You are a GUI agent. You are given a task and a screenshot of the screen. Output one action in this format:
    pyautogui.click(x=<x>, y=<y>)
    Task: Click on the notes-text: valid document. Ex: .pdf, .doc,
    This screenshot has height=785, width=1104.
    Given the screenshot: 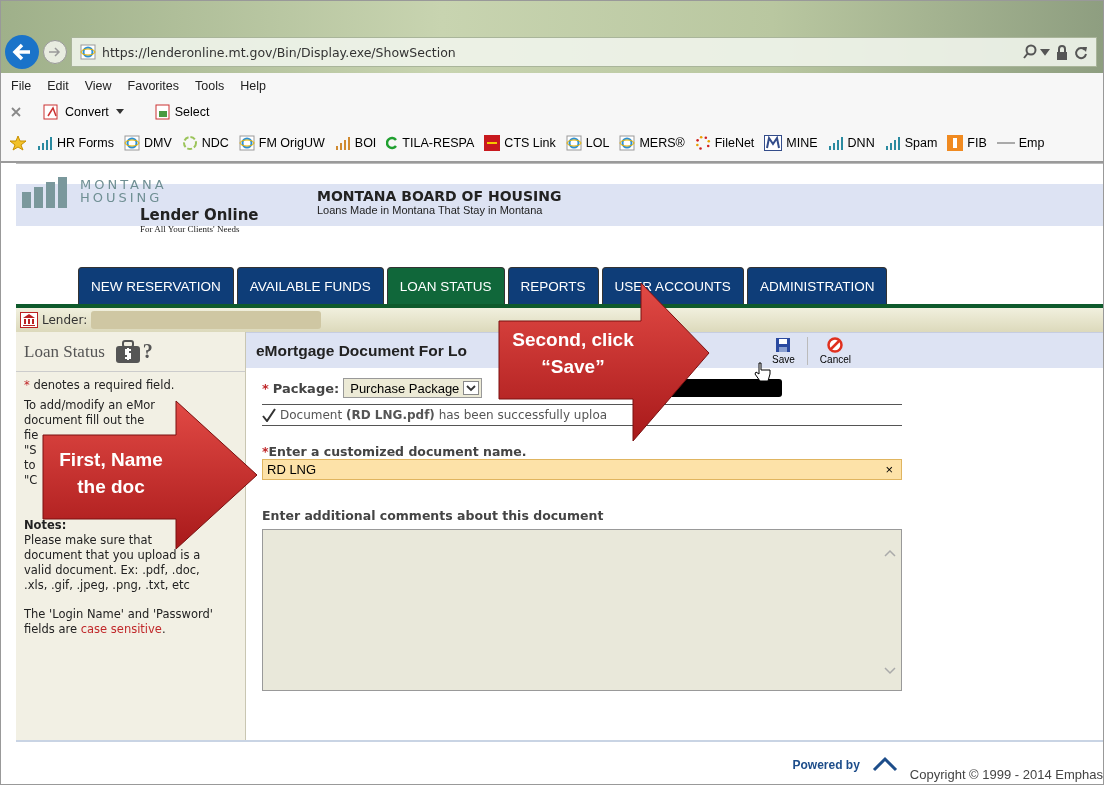 What is the action you would take?
    pyautogui.click(x=112, y=570)
    